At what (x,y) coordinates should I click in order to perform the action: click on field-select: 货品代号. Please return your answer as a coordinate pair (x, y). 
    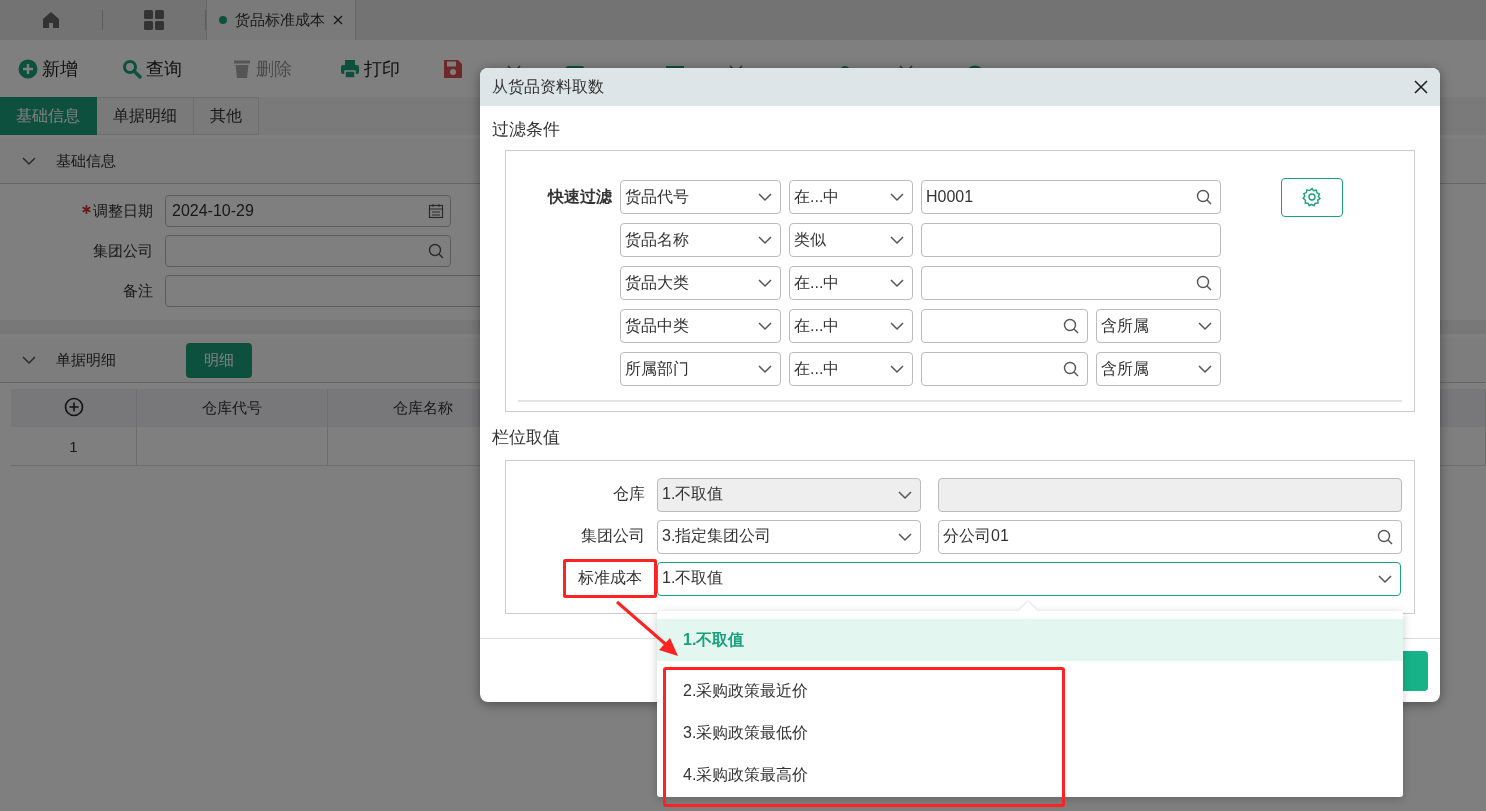
    Looking at the image, I should click on (700, 197).